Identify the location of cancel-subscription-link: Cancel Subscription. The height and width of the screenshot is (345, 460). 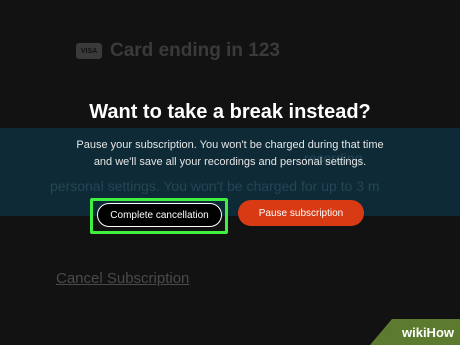
(122, 278).